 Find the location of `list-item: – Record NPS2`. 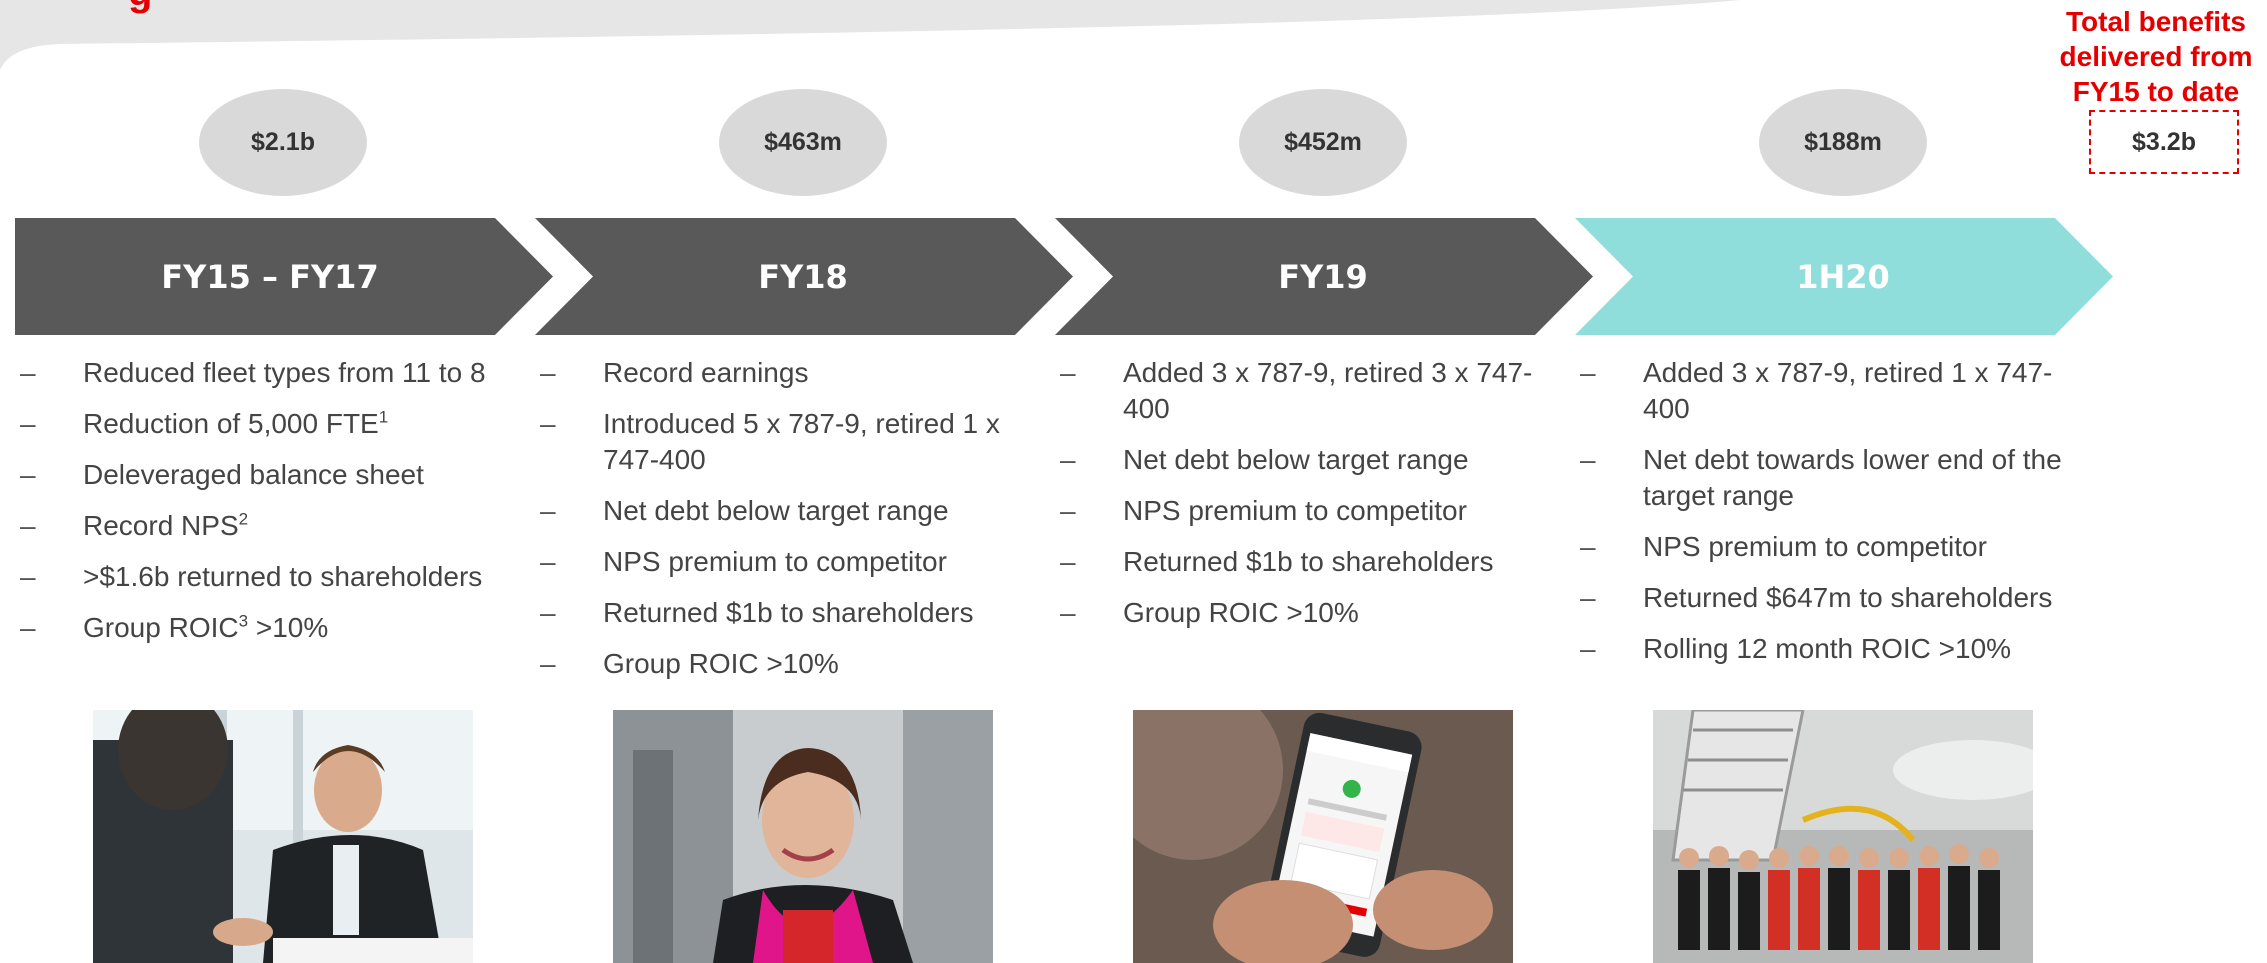

list-item: – Record NPS2 is located at coordinates (275, 526).